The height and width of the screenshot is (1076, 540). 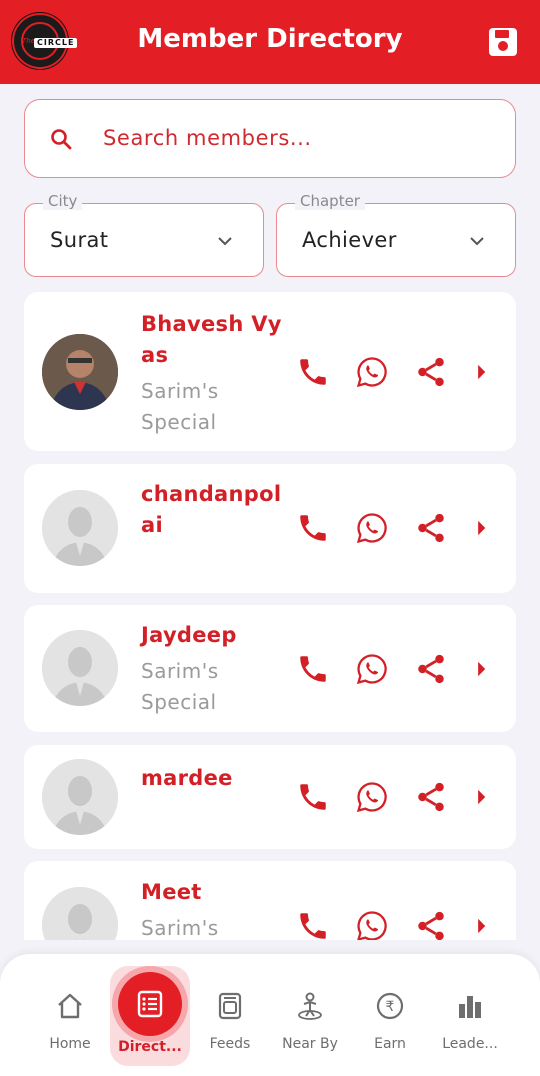 I want to click on home-icon, so click(x=70, y=1006).